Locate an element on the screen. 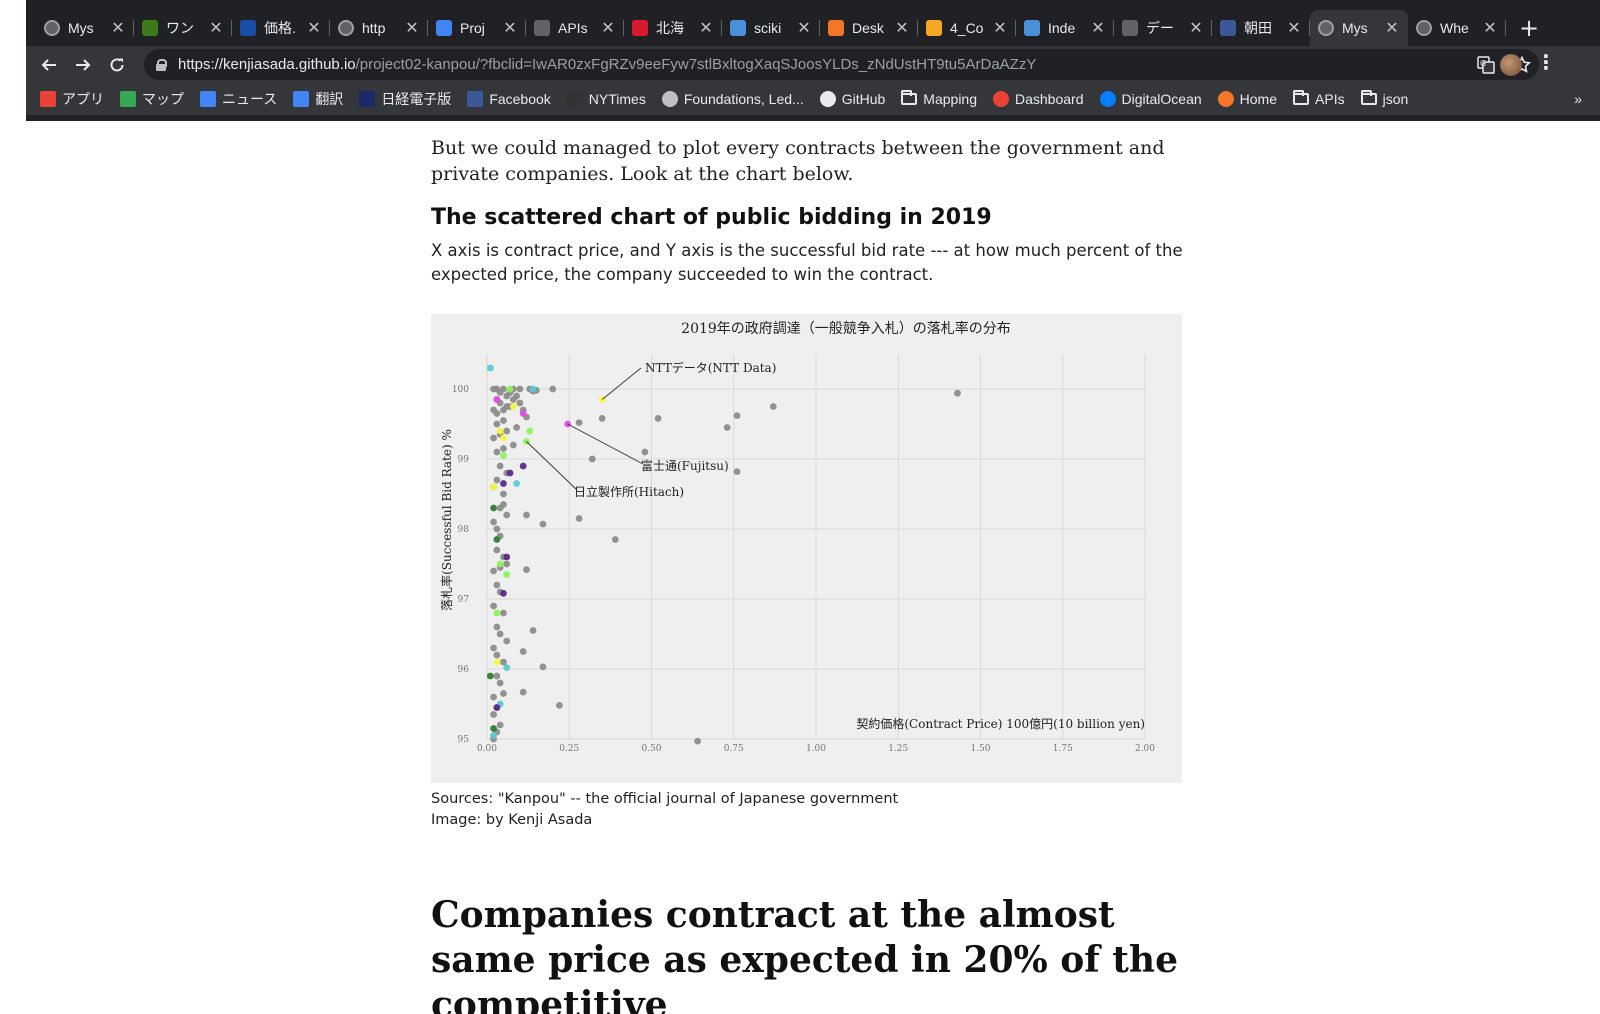 The image size is (1600, 1014). bookmark-item: NYTimes is located at coordinates (606, 99).